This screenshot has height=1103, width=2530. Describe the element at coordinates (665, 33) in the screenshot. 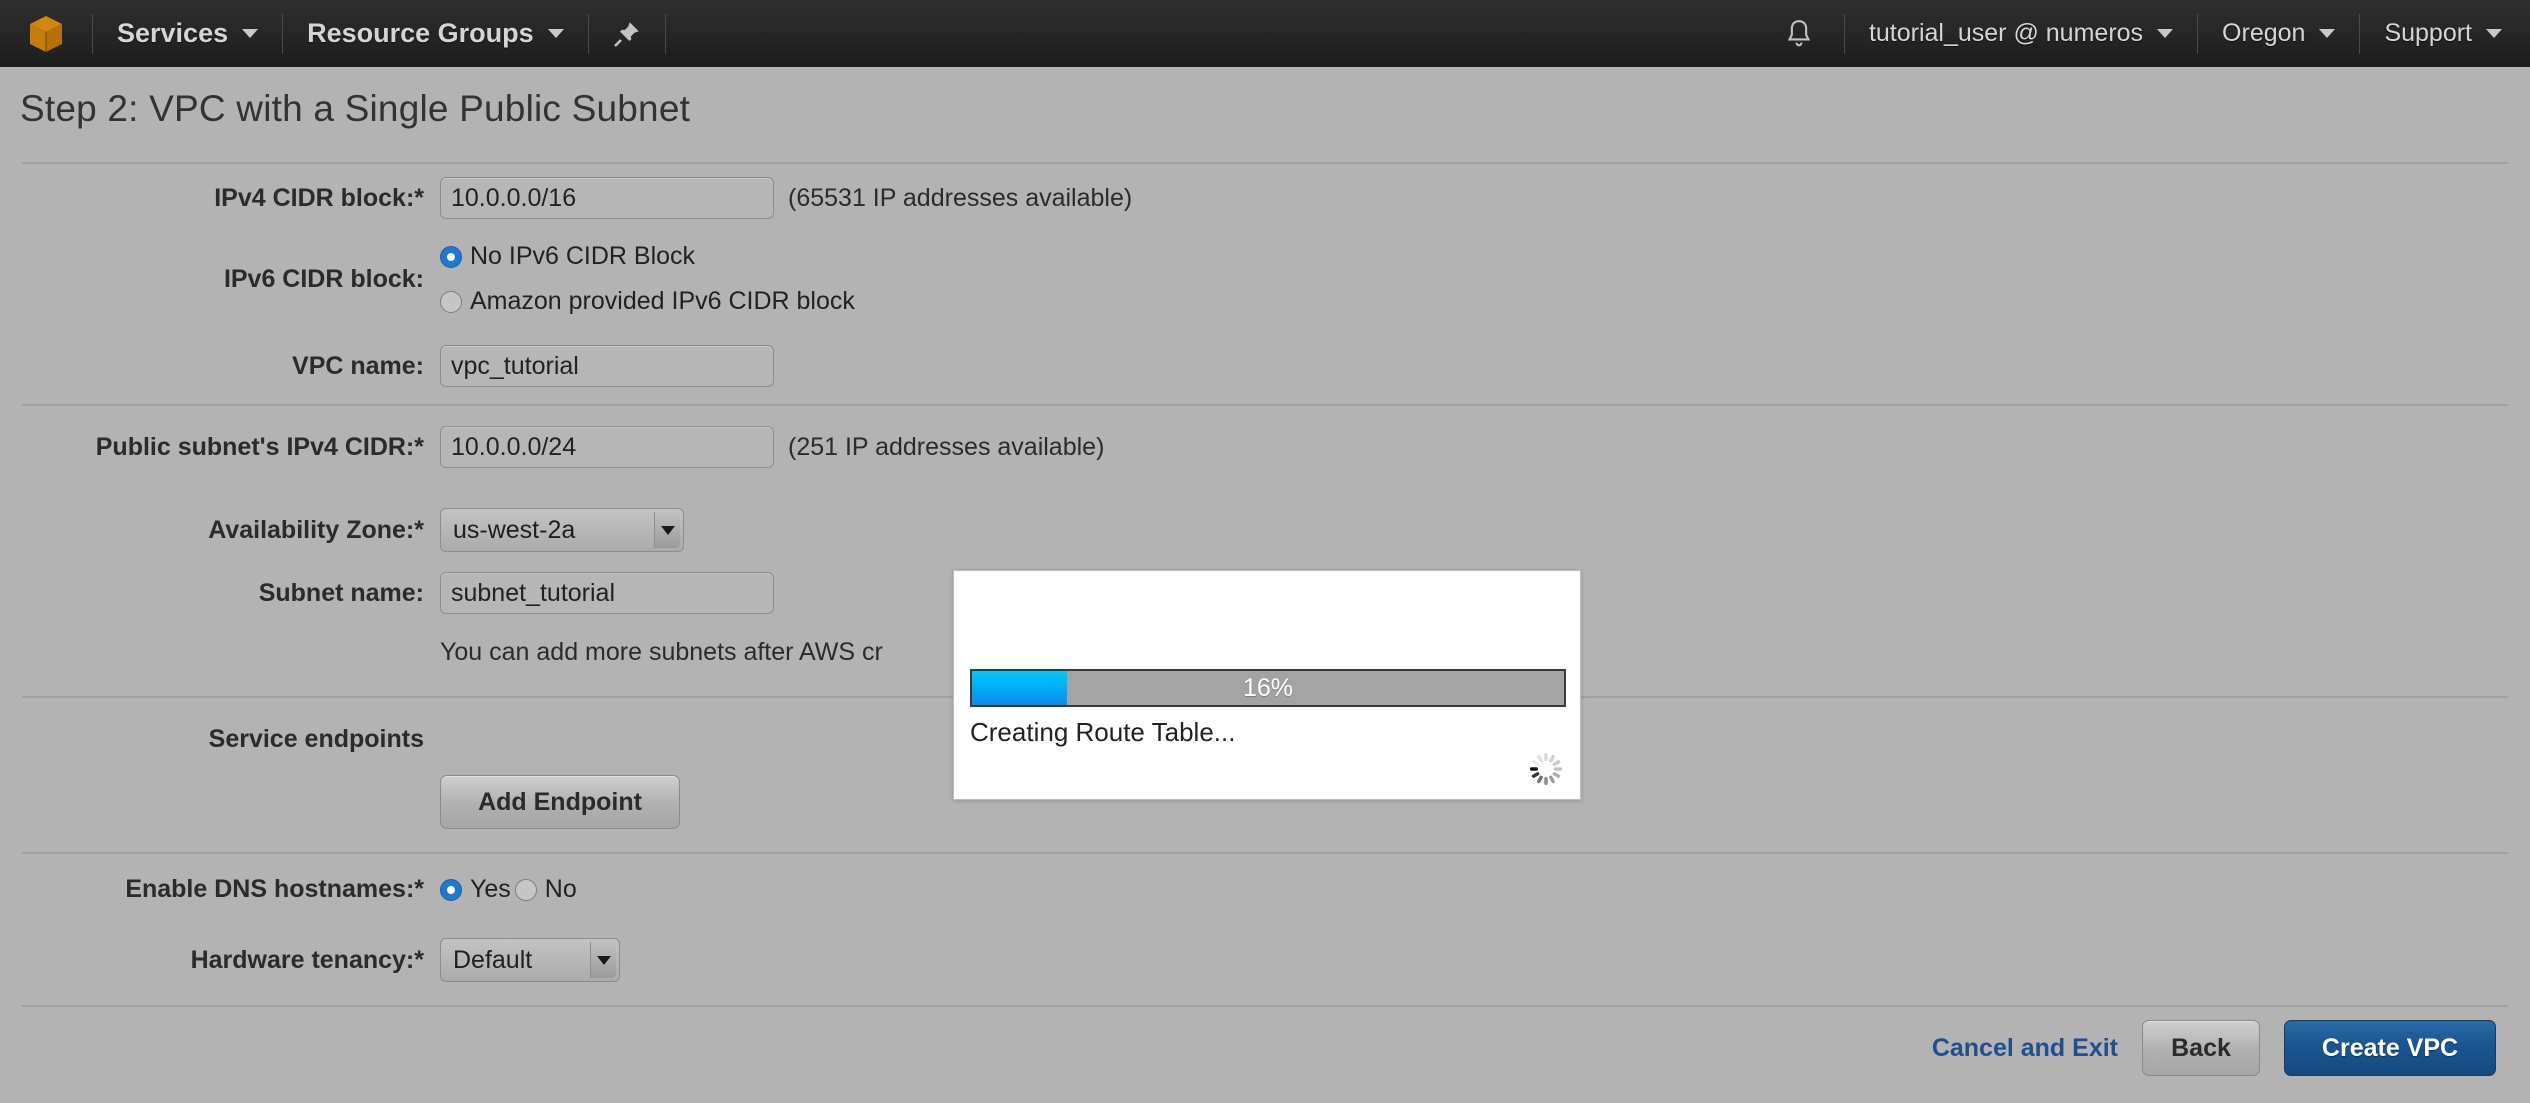

I see `nav-divider` at that location.